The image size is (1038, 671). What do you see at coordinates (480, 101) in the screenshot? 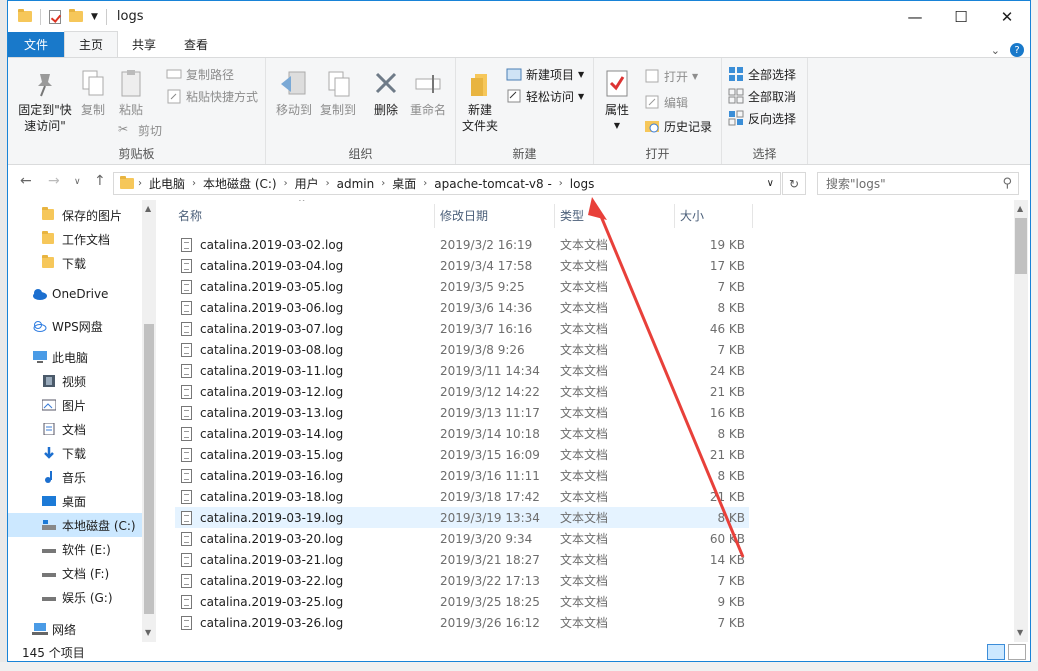
I see `new-folder-button: 新建 文件夹` at bounding box center [480, 101].